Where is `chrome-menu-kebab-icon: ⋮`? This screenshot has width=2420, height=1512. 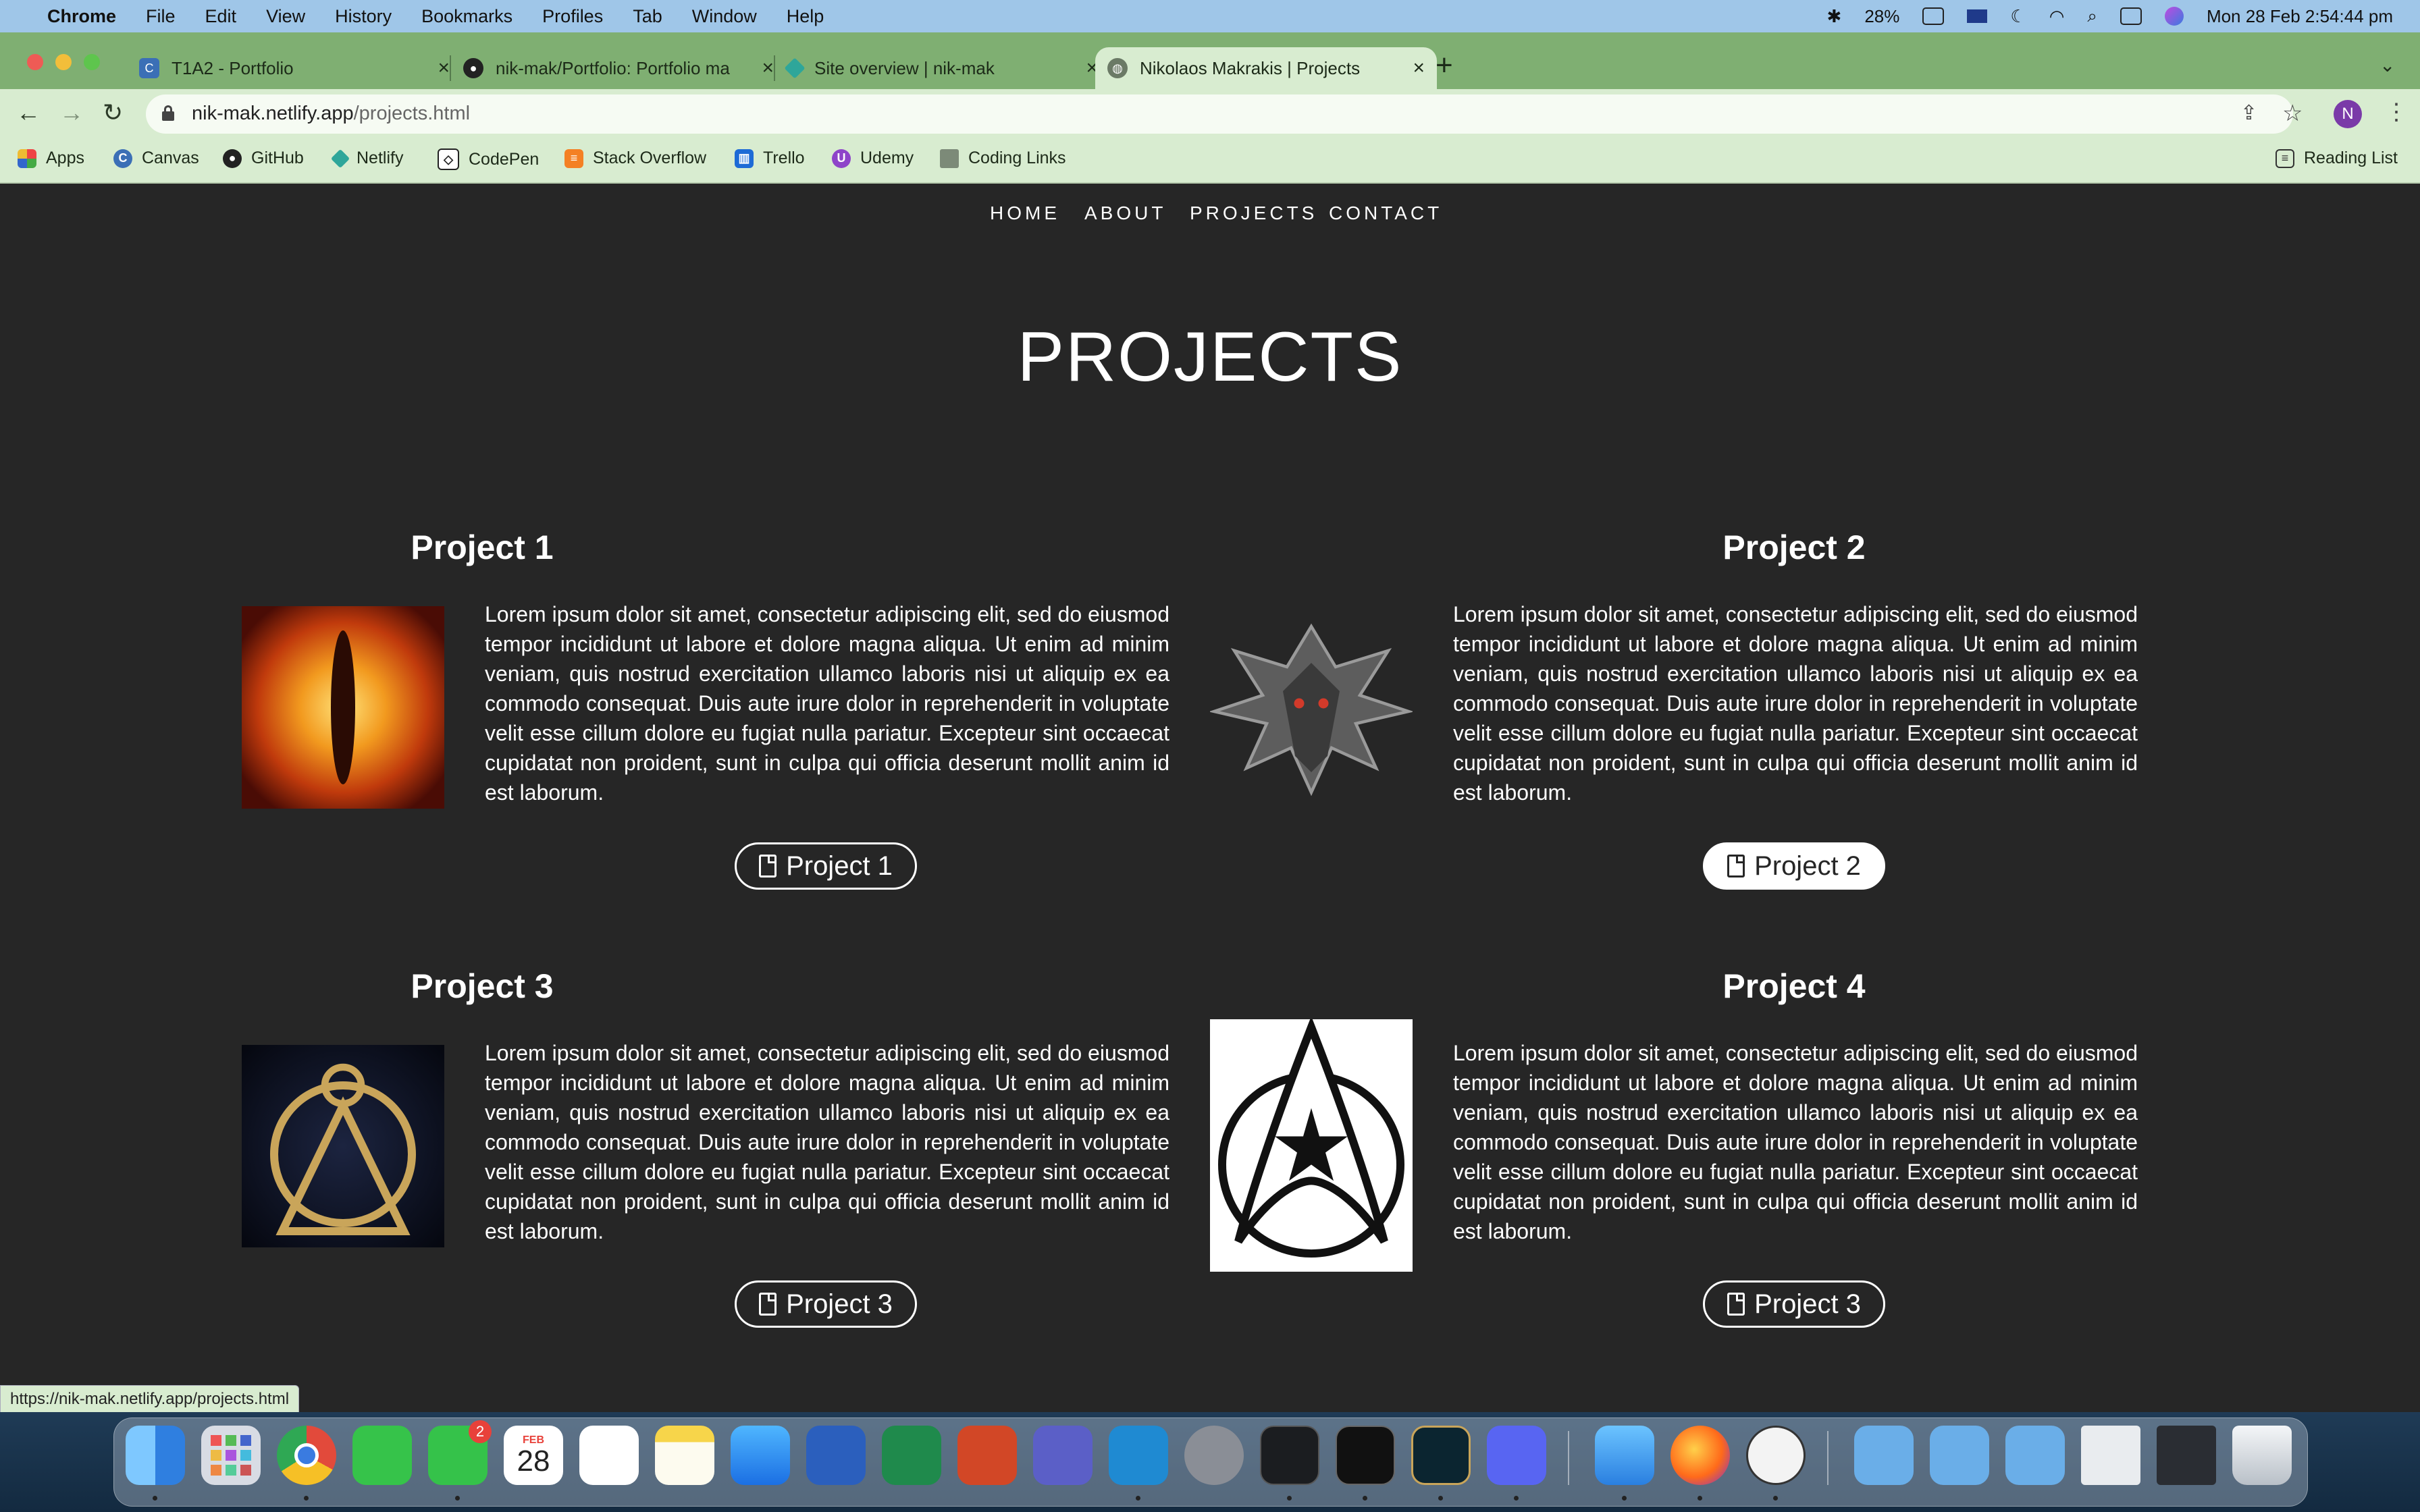 chrome-menu-kebab-icon: ⋮ is located at coordinates (2396, 112).